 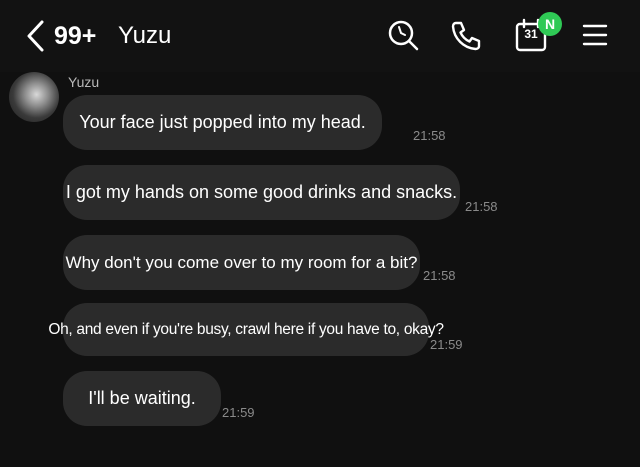 I want to click on avatar, so click(x=34, y=97).